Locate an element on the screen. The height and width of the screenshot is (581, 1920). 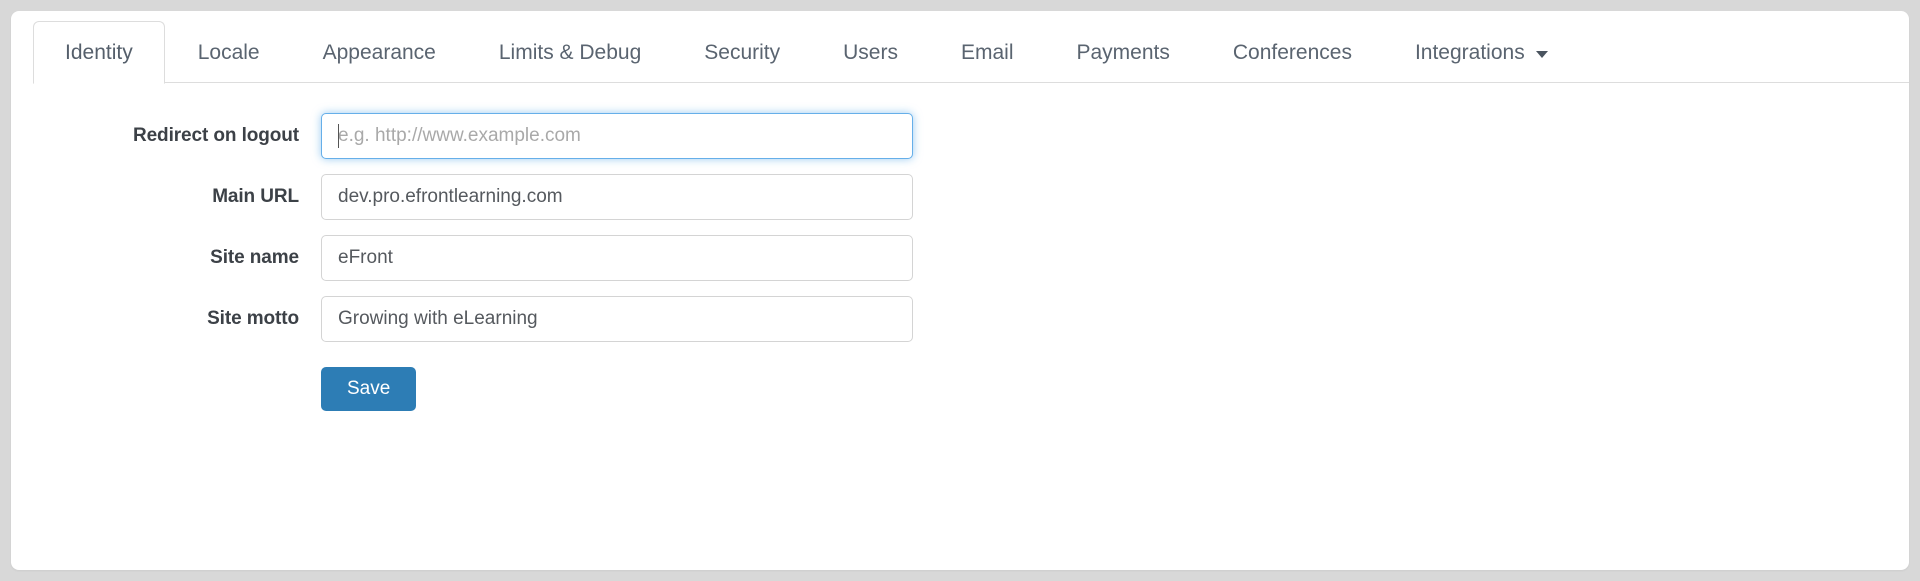
site-name-input is located at coordinates (617, 258).